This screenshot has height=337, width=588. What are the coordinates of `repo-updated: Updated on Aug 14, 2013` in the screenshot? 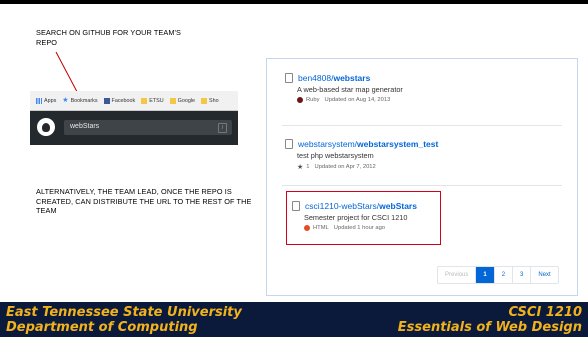 It's located at (357, 100).